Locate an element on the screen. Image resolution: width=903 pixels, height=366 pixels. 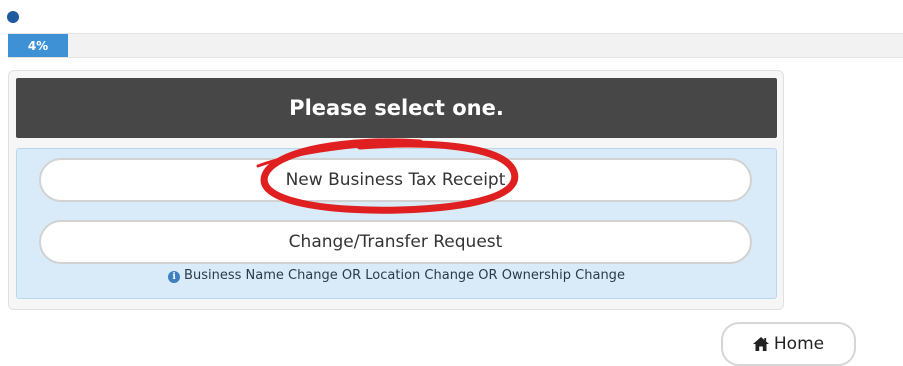
new-business-tax-receipt-button: New Business Tax Receipt is located at coordinates (395, 180).